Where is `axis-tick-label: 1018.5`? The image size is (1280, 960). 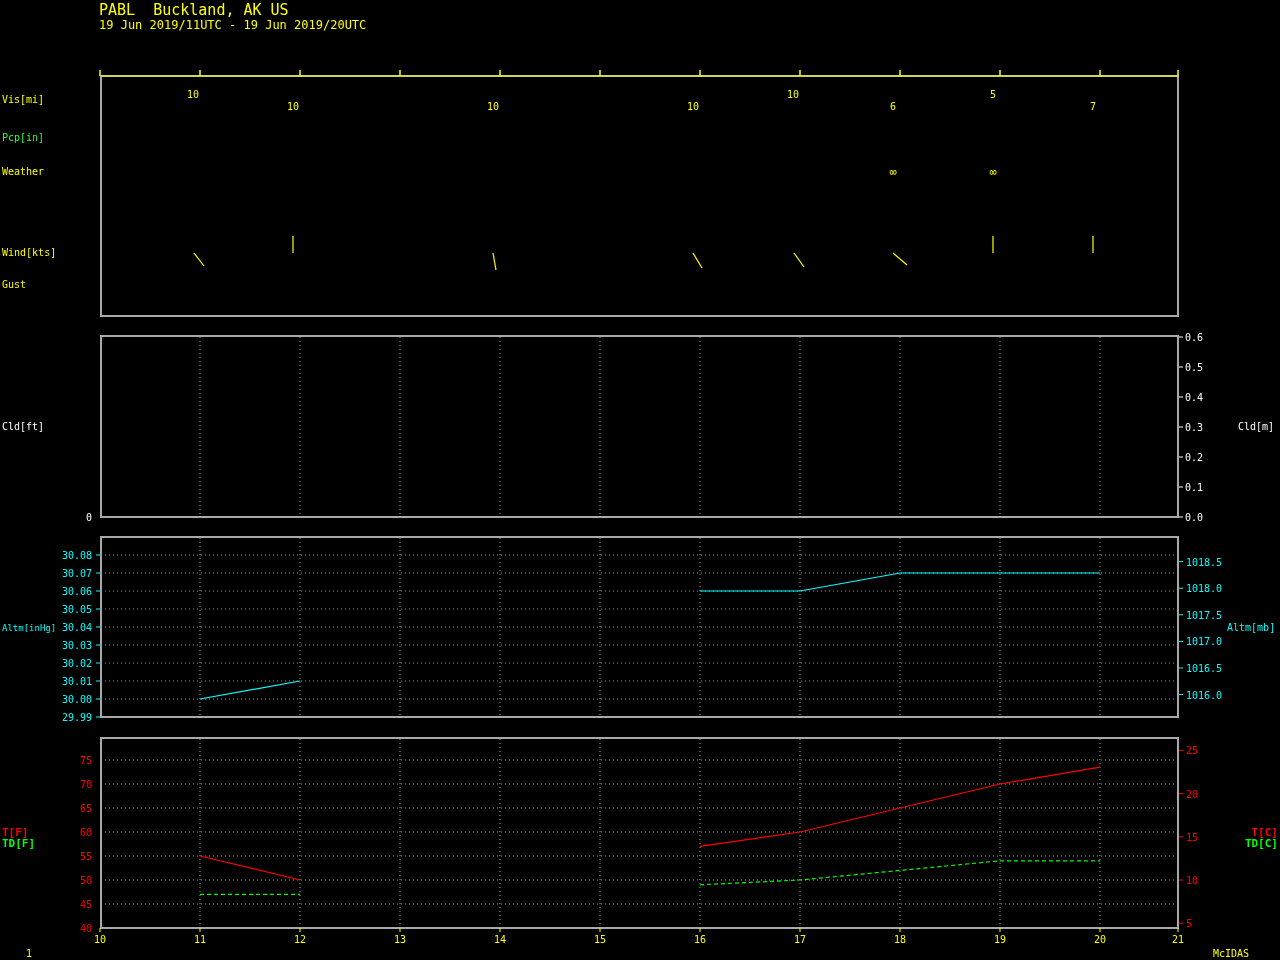
axis-tick-label: 1018.5 is located at coordinates (1204, 562).